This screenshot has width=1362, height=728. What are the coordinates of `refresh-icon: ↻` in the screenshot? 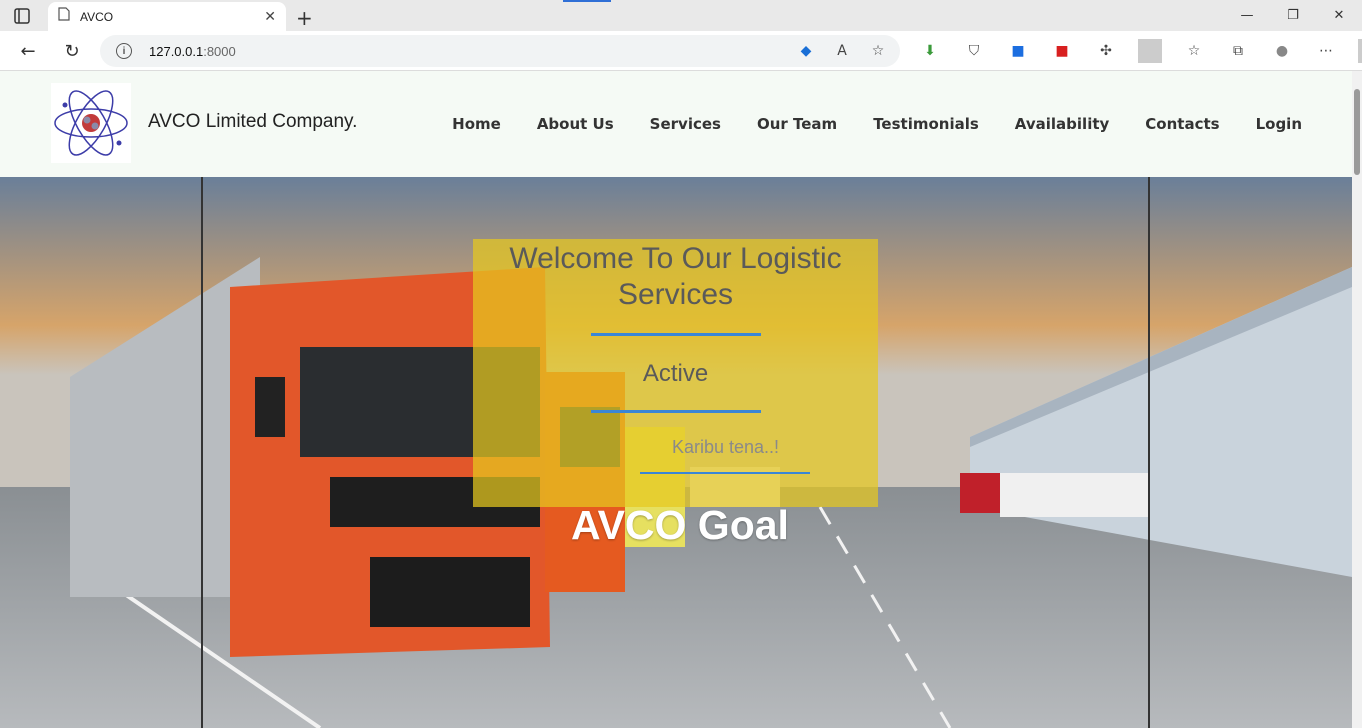 It's located at (72, 51).